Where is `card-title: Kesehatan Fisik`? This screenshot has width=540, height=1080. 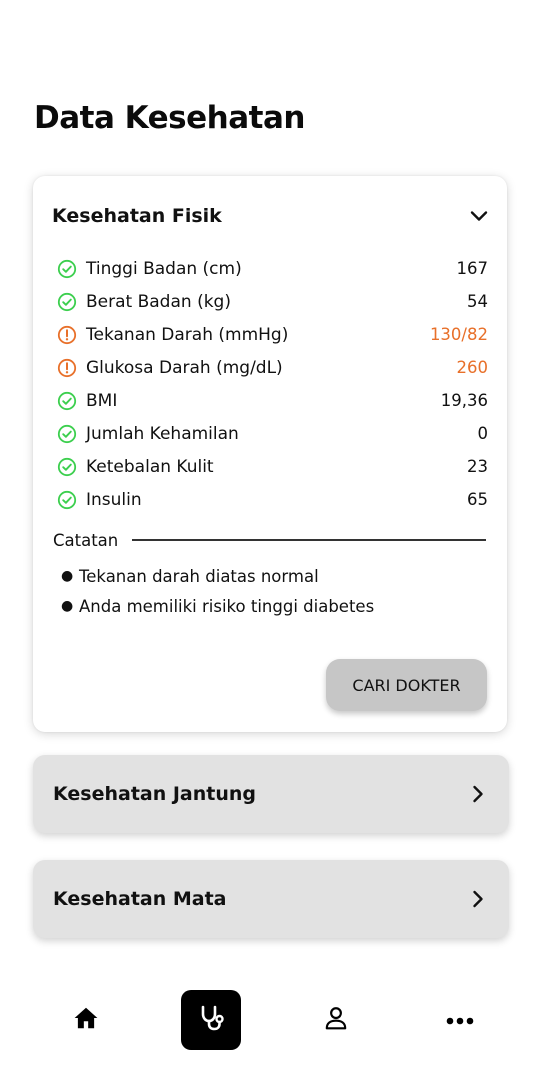 card-title: Kesehatan Fisik is located at coordinates (137, 216).